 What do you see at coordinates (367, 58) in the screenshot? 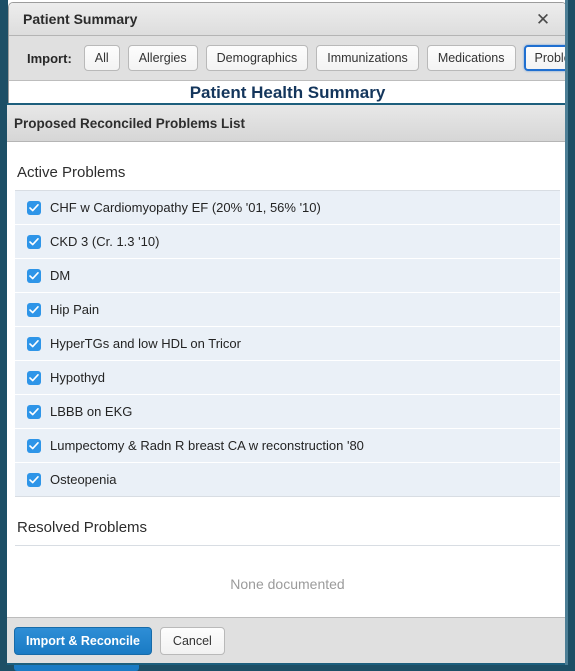
I see `import-button-immunizations: Immunizations` at bounding box center [367, 58].